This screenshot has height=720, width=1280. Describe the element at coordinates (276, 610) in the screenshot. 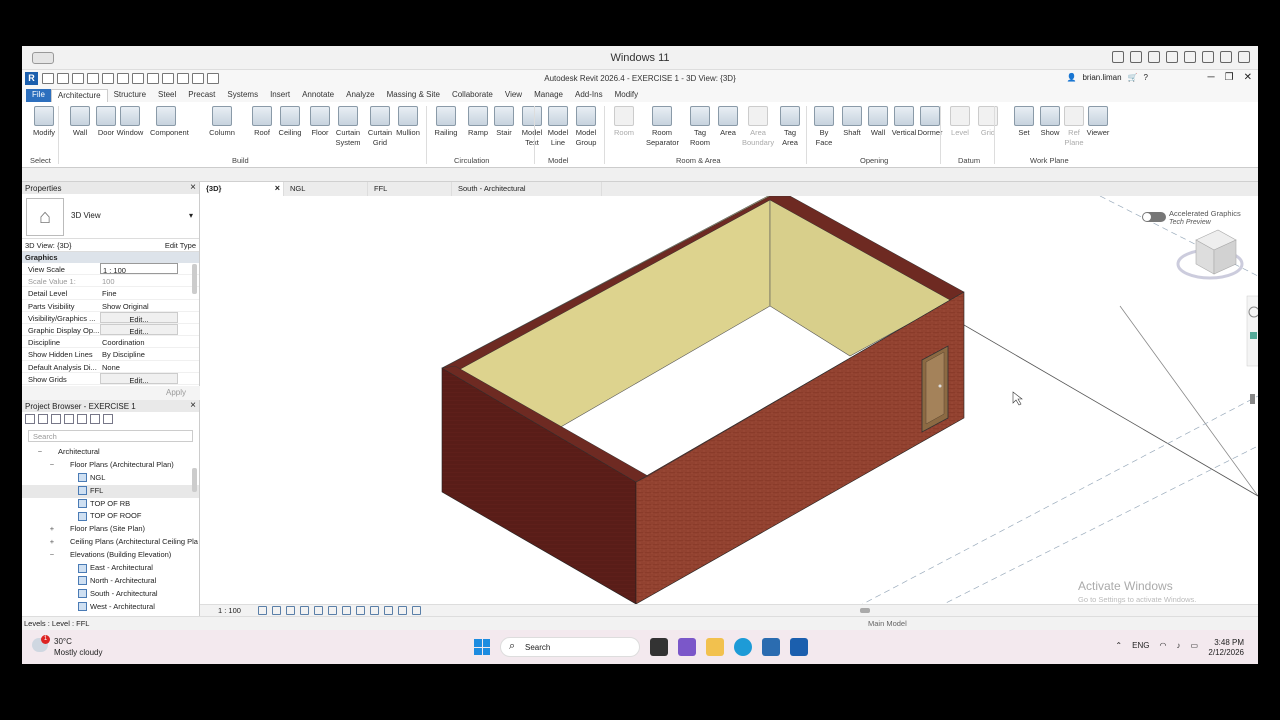

I see `visual-style-icon` at that location.